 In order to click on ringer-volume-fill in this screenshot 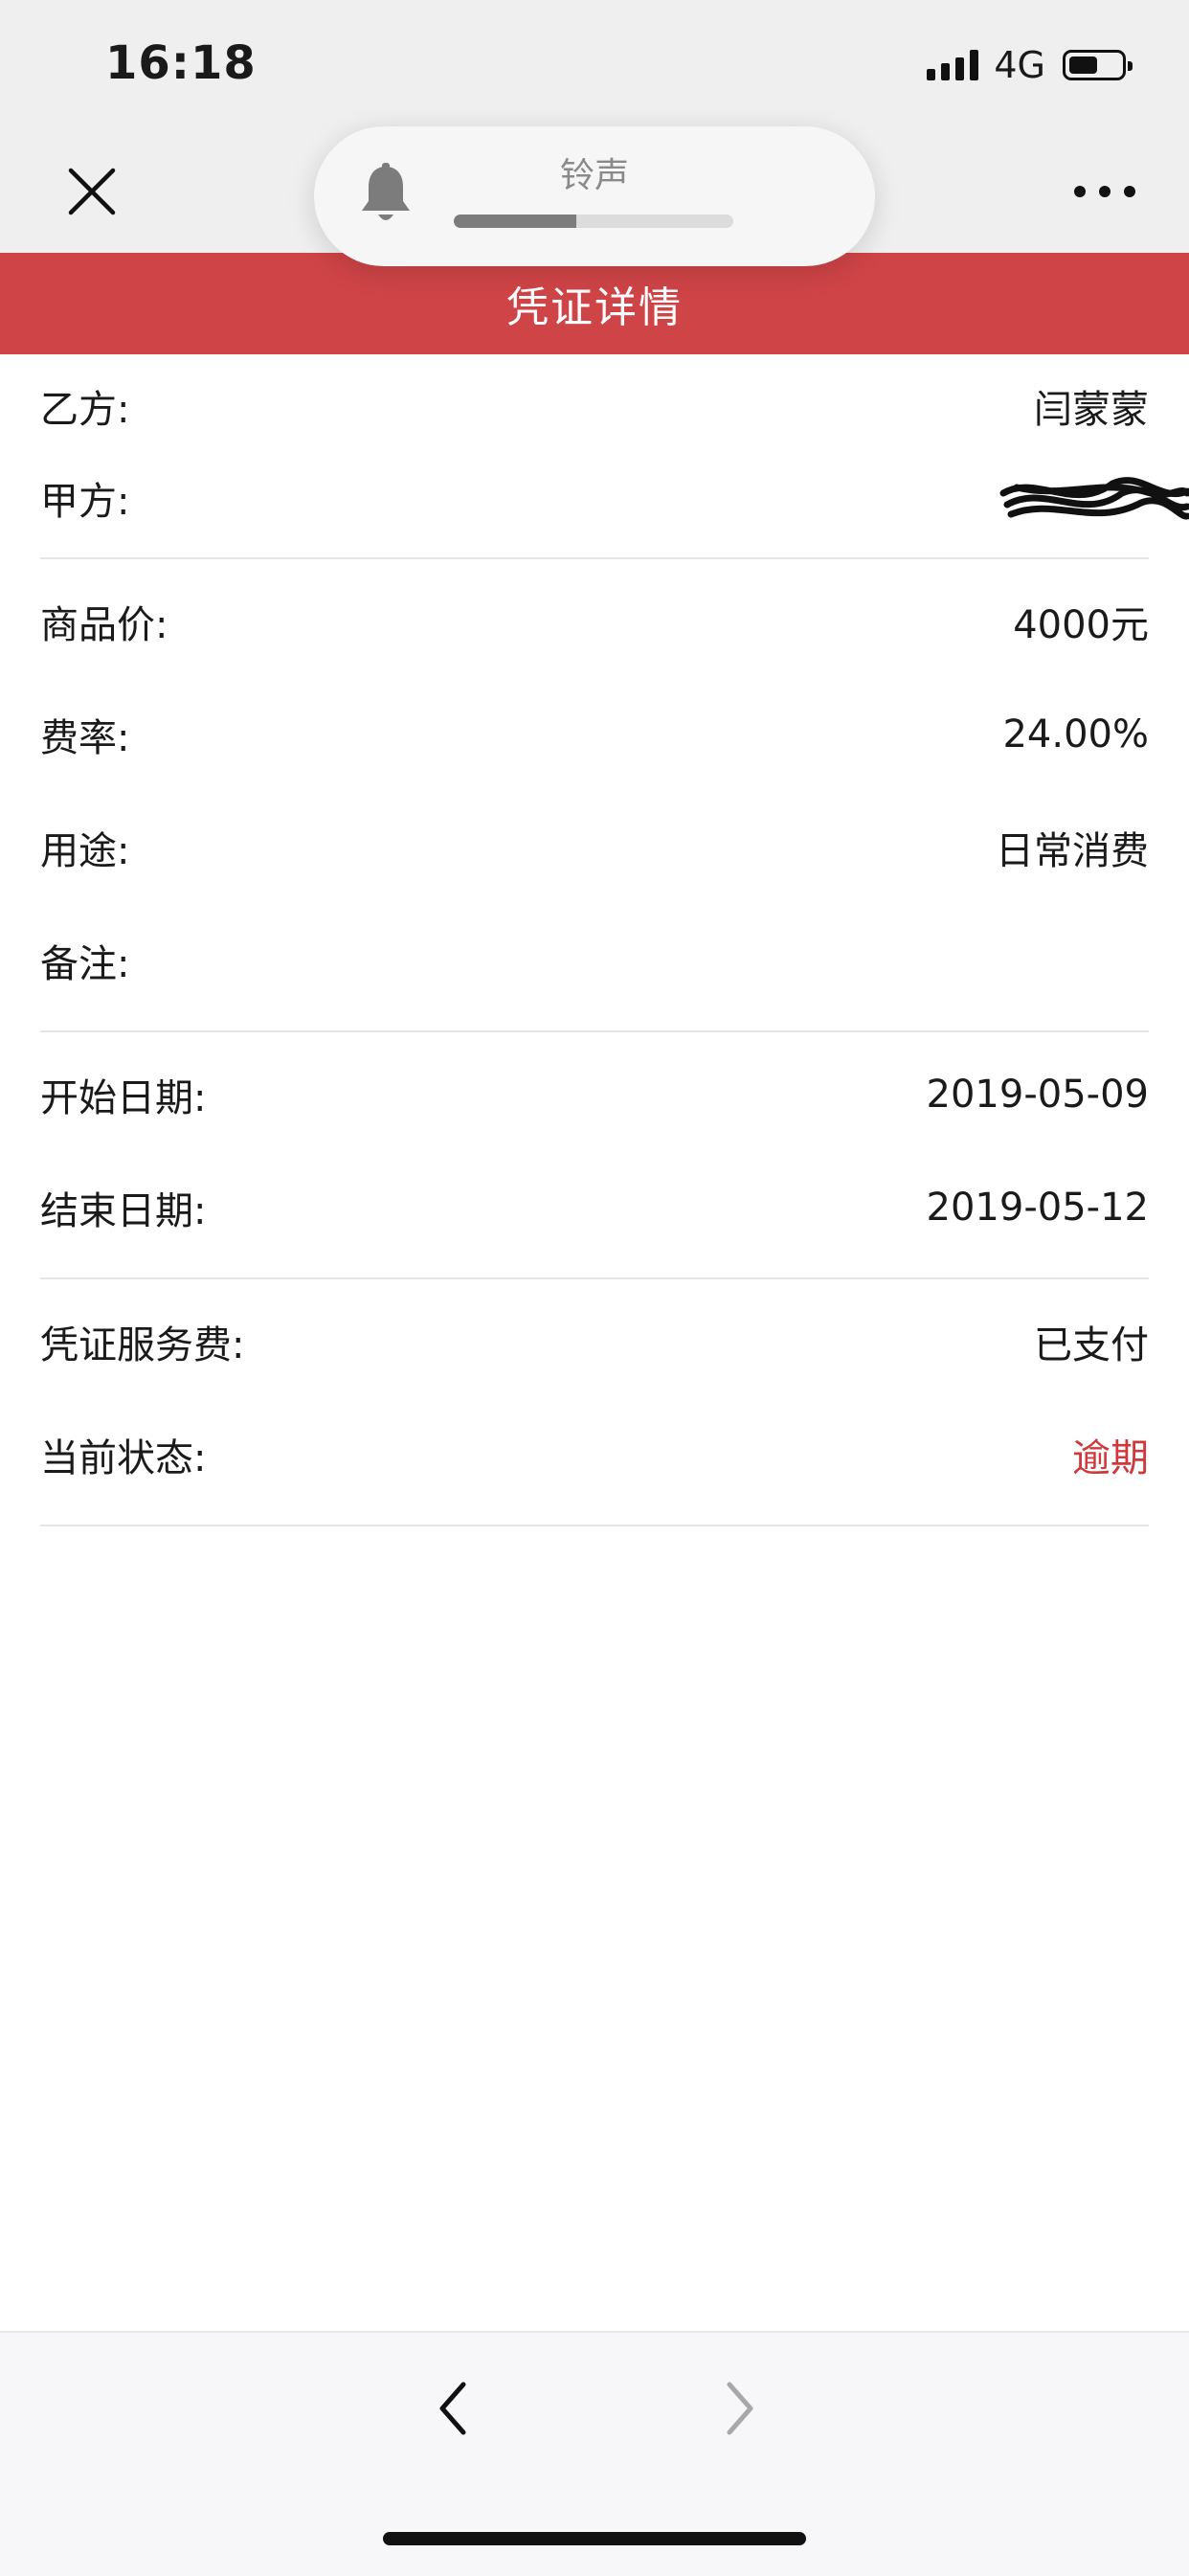, I will do `click(515, 221)`.